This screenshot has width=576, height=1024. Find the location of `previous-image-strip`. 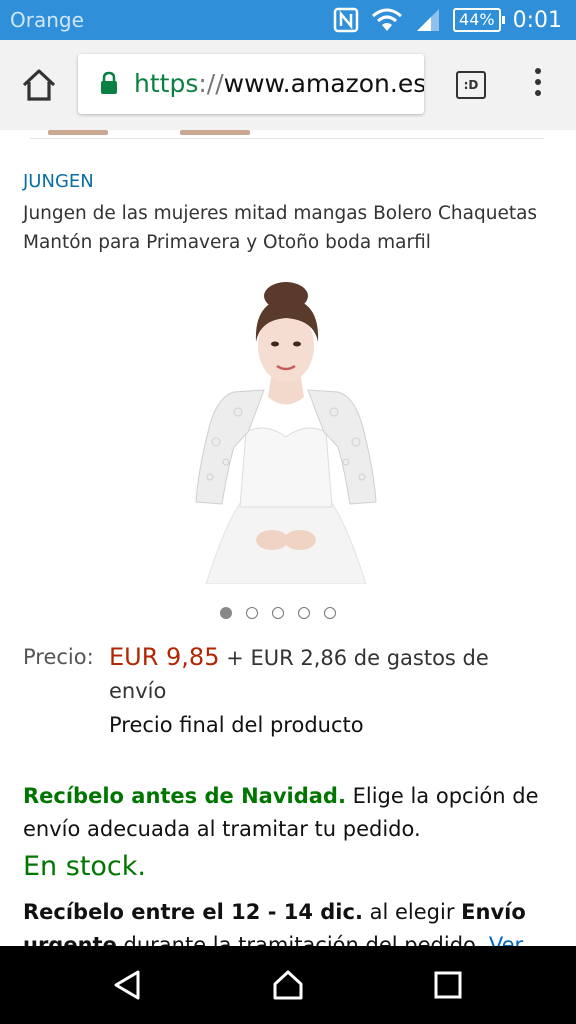

previous-image-strip is located at coordinates (287, 134).